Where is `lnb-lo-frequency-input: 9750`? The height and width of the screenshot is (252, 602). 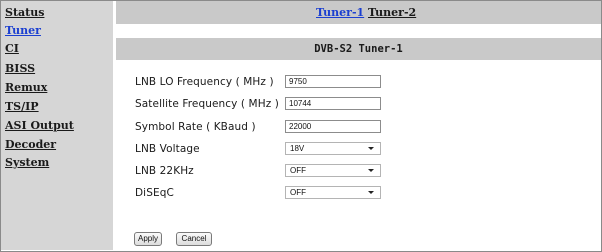
lnb-lo-frequency-input: 9750 is located at coordinates (333, 81).